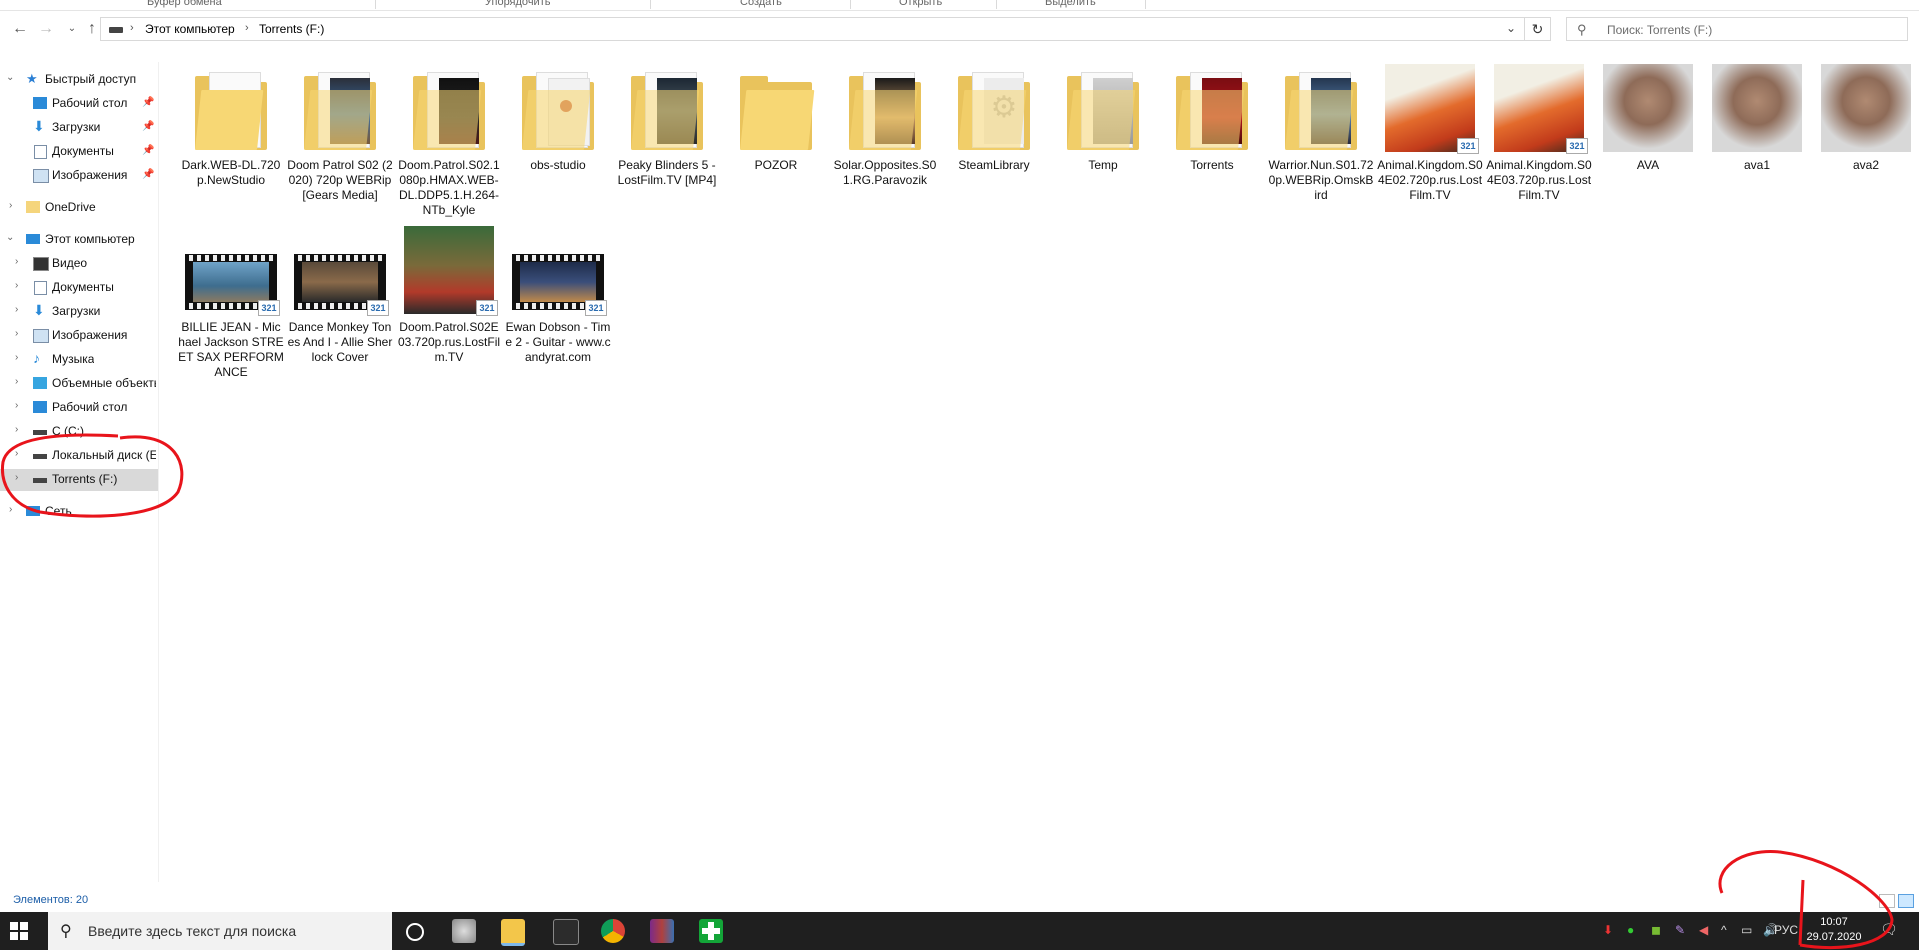 This screenshot has height=950, width=1919. What do you see at coordinates (33, 239) in the screenshot?
I see `computer-icon` at bounding box center [33, 239].